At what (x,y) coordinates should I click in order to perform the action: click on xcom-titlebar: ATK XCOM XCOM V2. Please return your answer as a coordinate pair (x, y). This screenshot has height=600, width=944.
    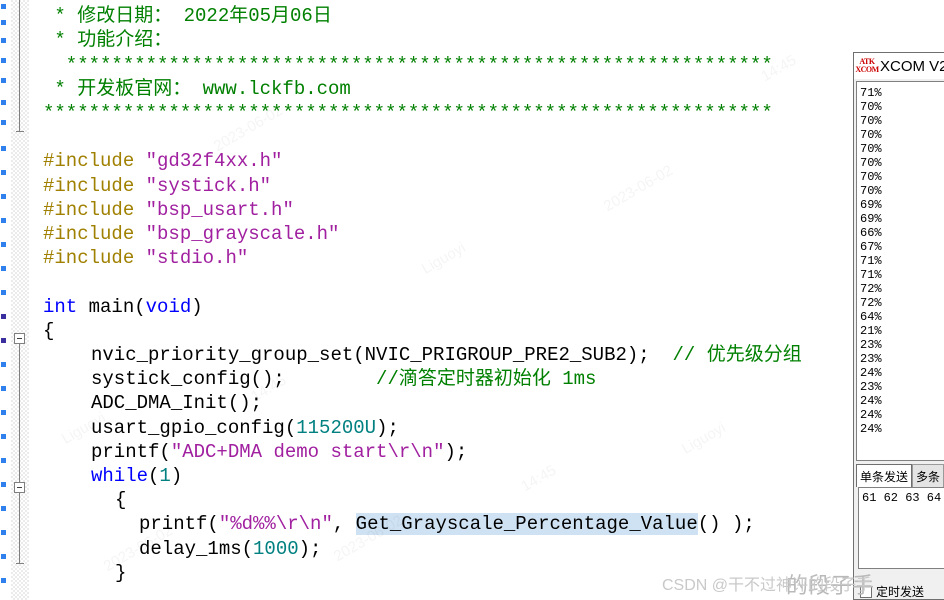
    Looking at the image, I should click on (899, 66).